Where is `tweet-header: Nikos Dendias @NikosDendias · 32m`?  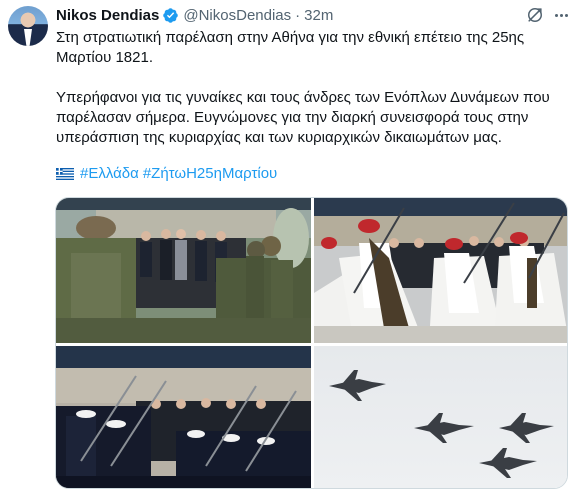 tweet-header: Nikos Dendias @NikosDendias · 32m is located at coordinates (194, 15).